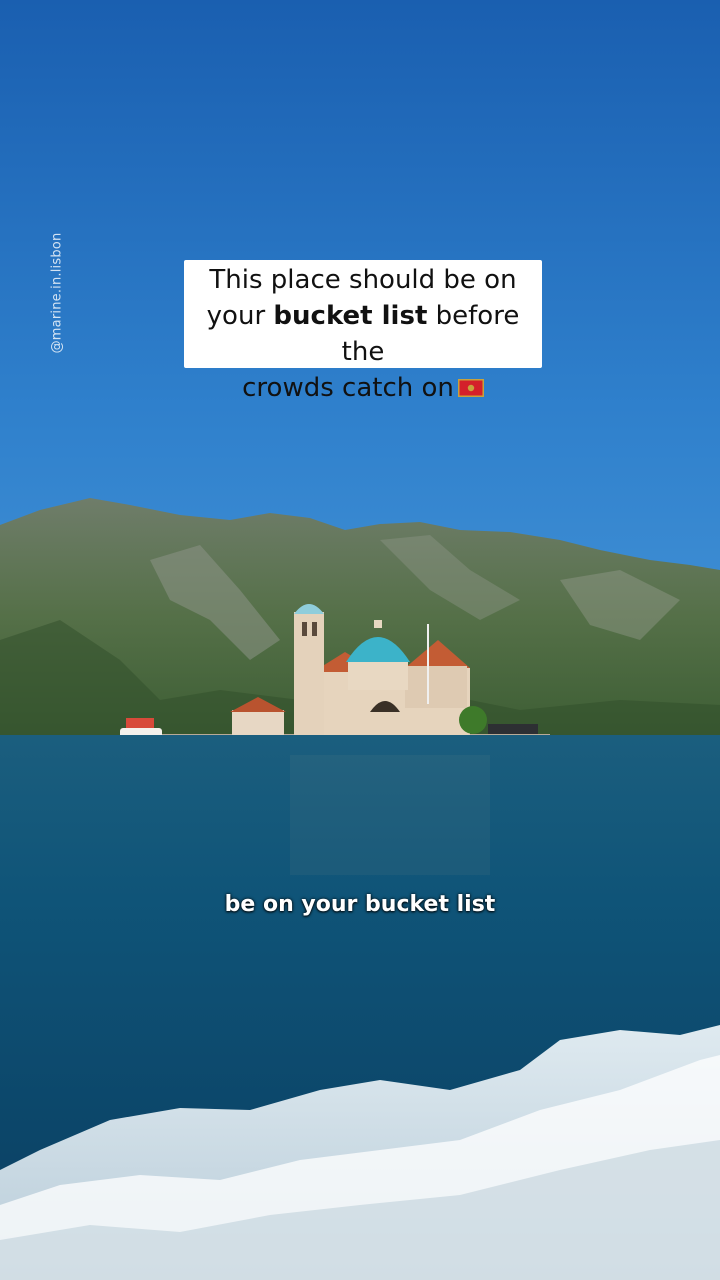 Image resolution: width=720 pixels, height=1280 pixels. What do you see at coordinates (350, 316) in the screenshot?
I see `caption-emphasis: bucket list` at bounding box center [350, 316].